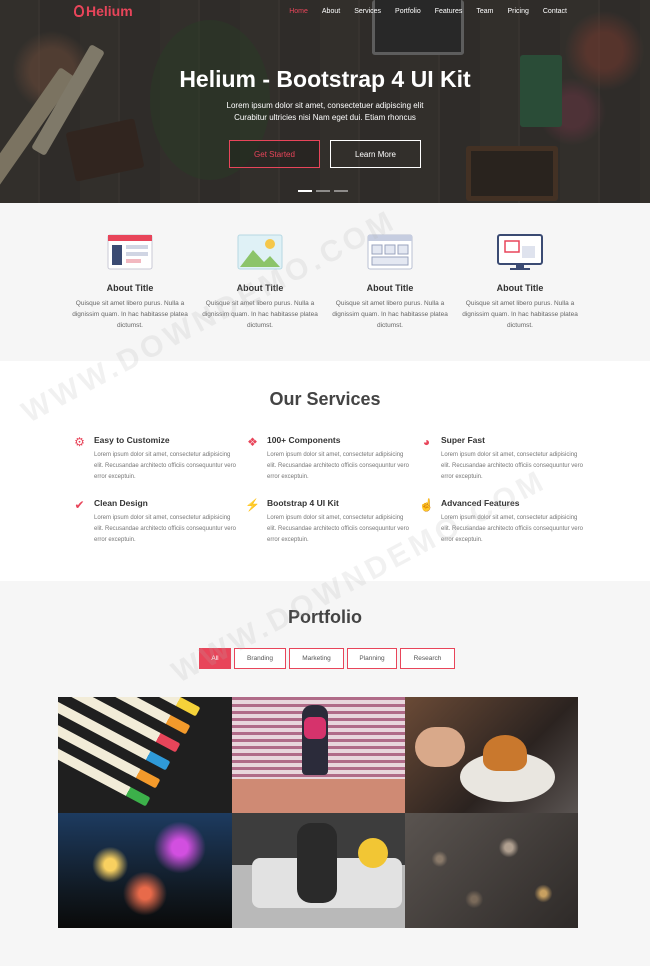  What do you see at coordinates (304, 440) in the screenshot?
I see `service-title: 100+ Components` at bounding box center [304, 440].